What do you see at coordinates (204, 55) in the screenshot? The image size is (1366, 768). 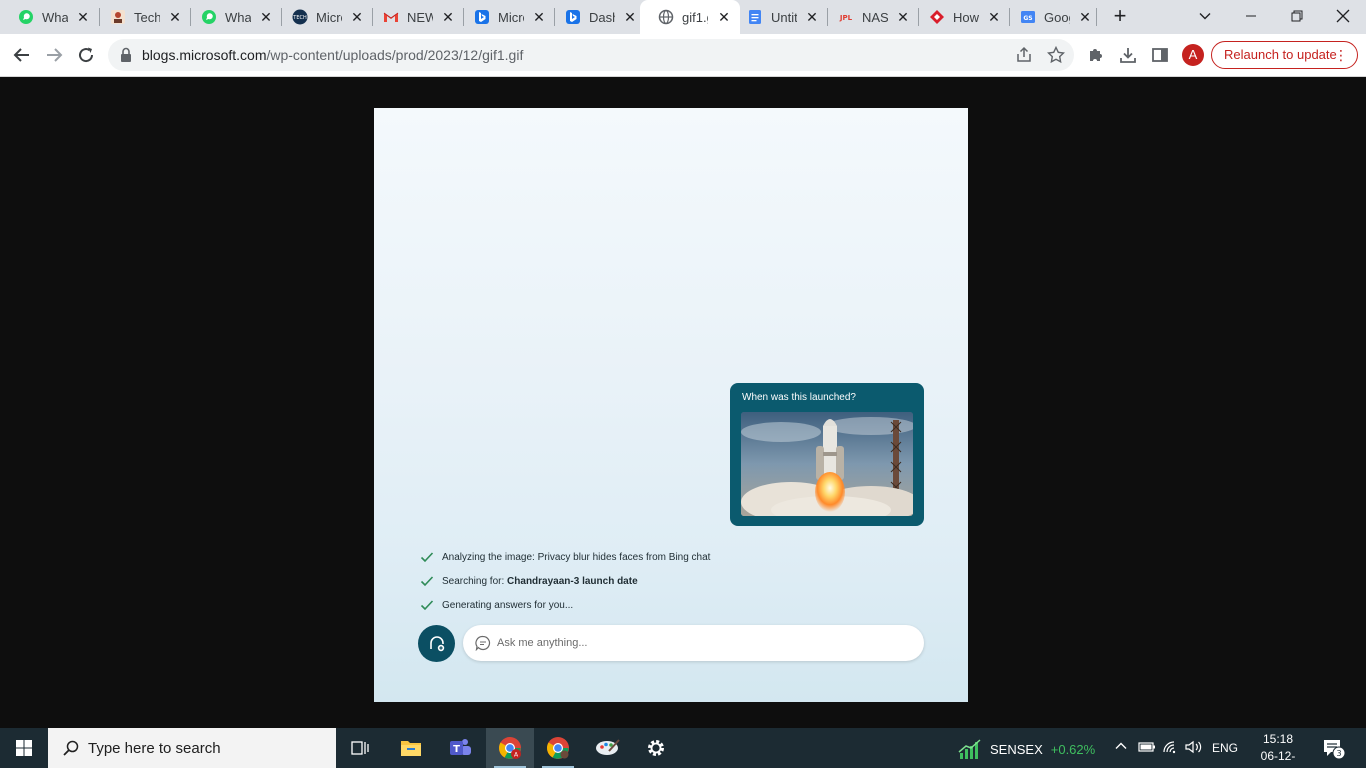 I see `url-domain: blogs.microsoft.com` at bounding box center [204, 55].